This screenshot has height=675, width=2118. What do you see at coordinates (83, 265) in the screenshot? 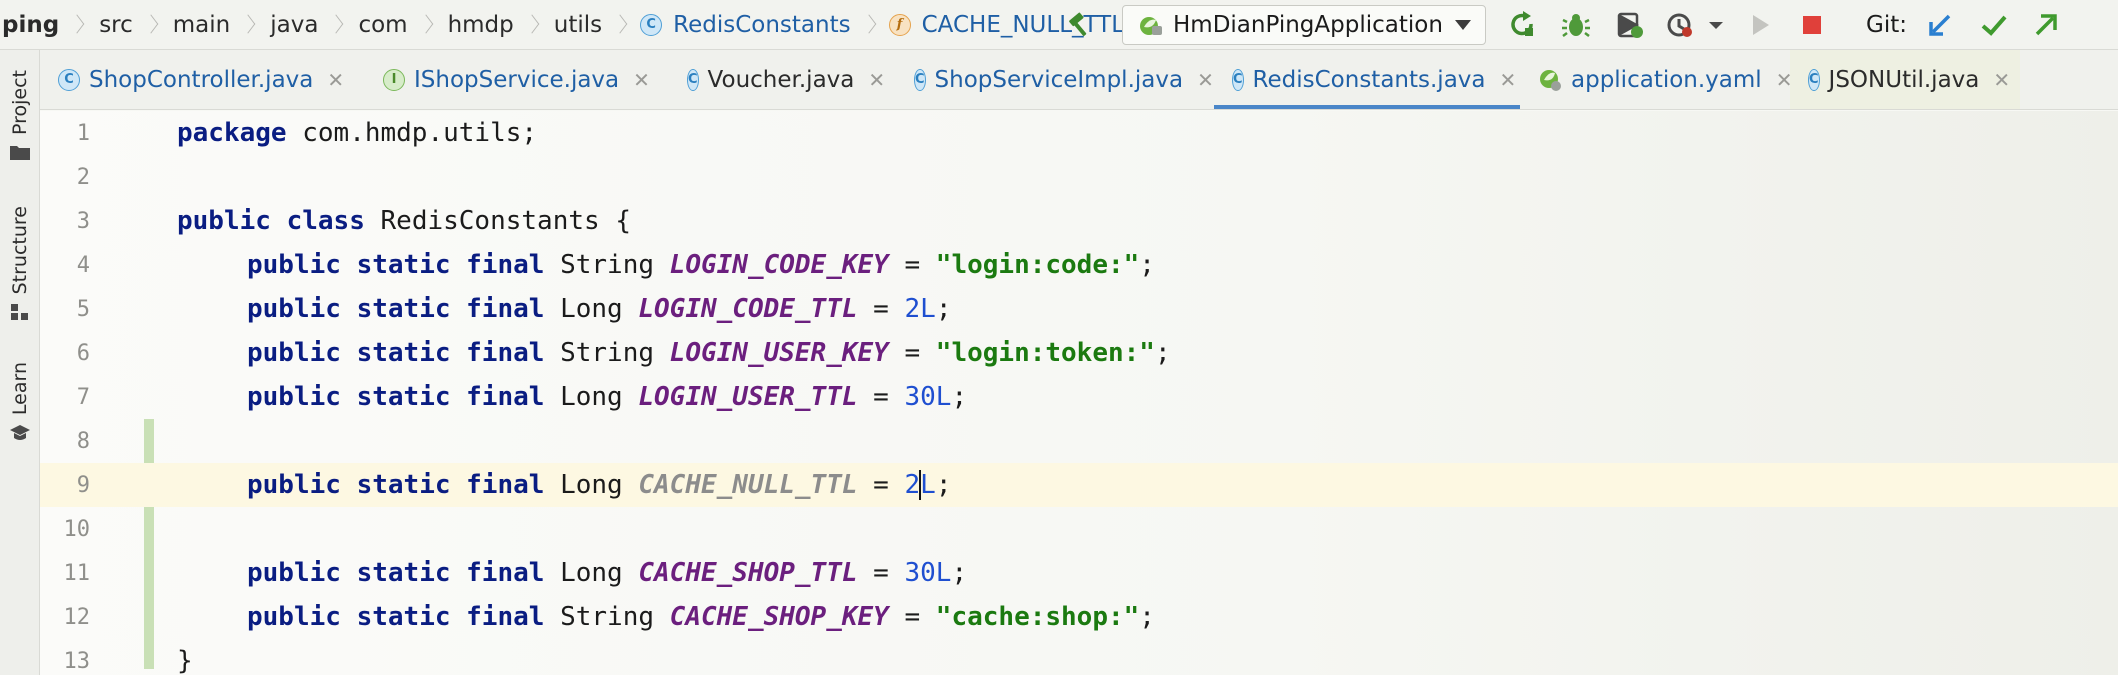
I see `line-number: 4` at bounding box center [83, 265].